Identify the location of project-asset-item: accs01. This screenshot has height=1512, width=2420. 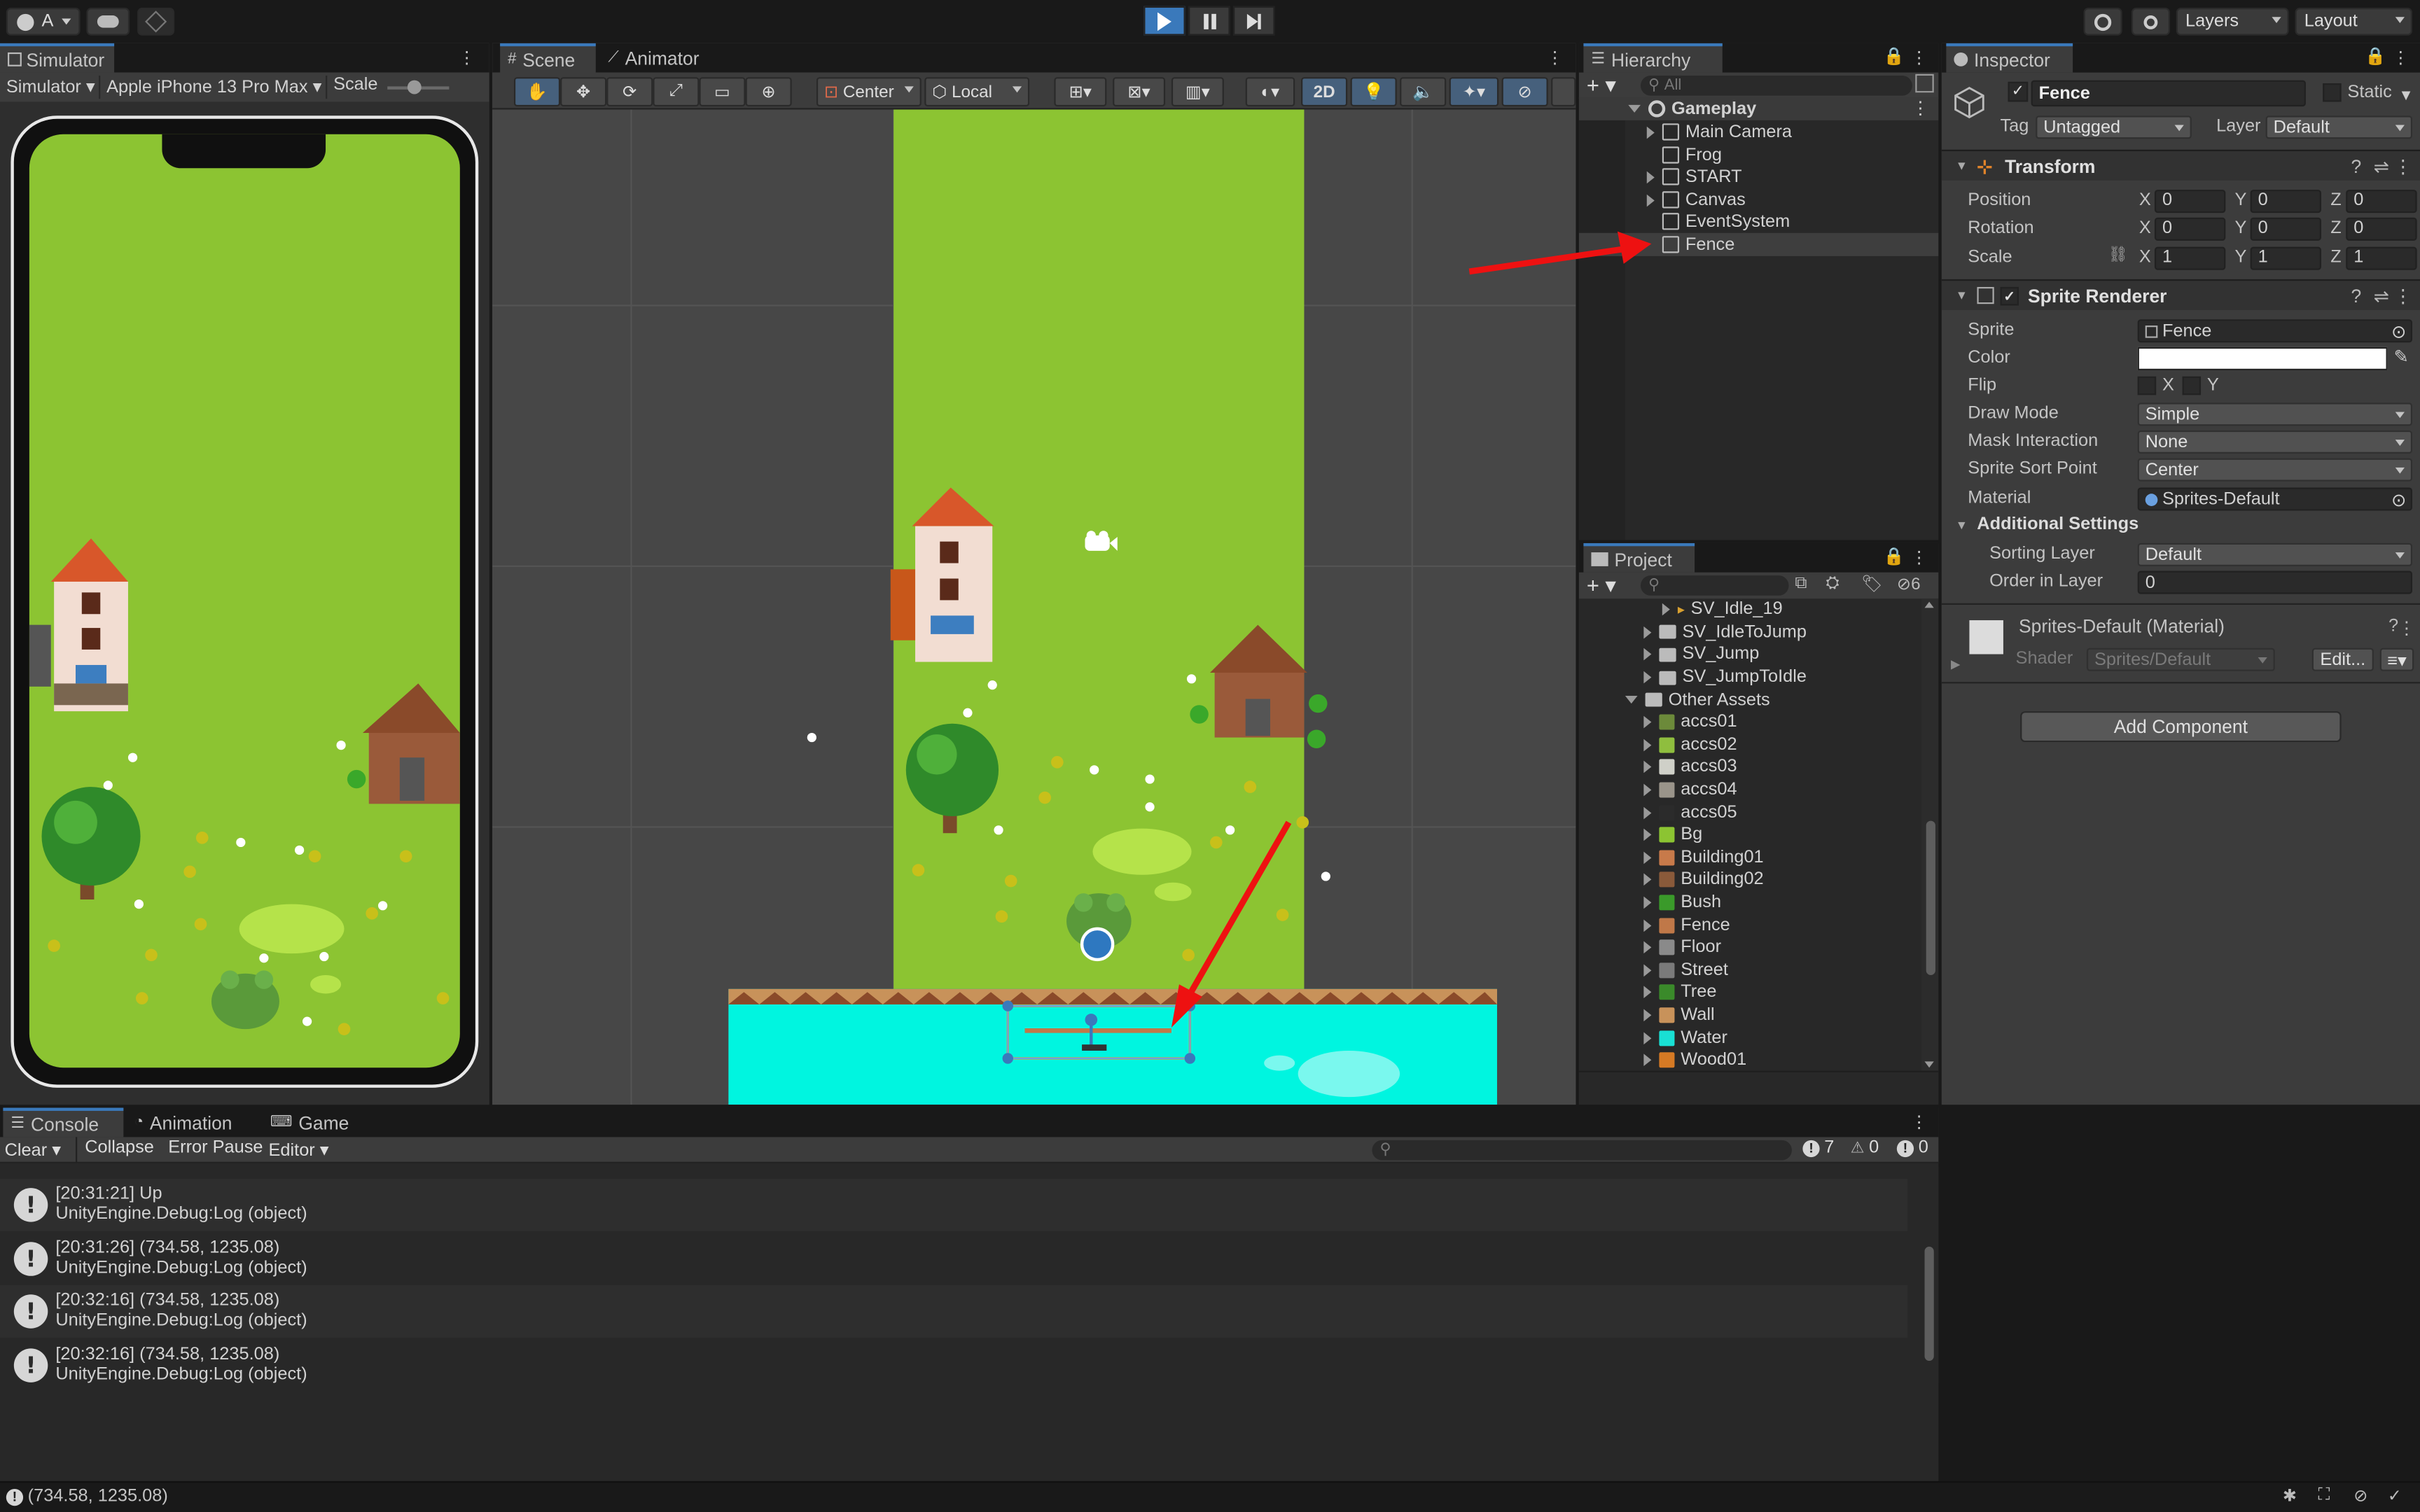
(1750, 722).